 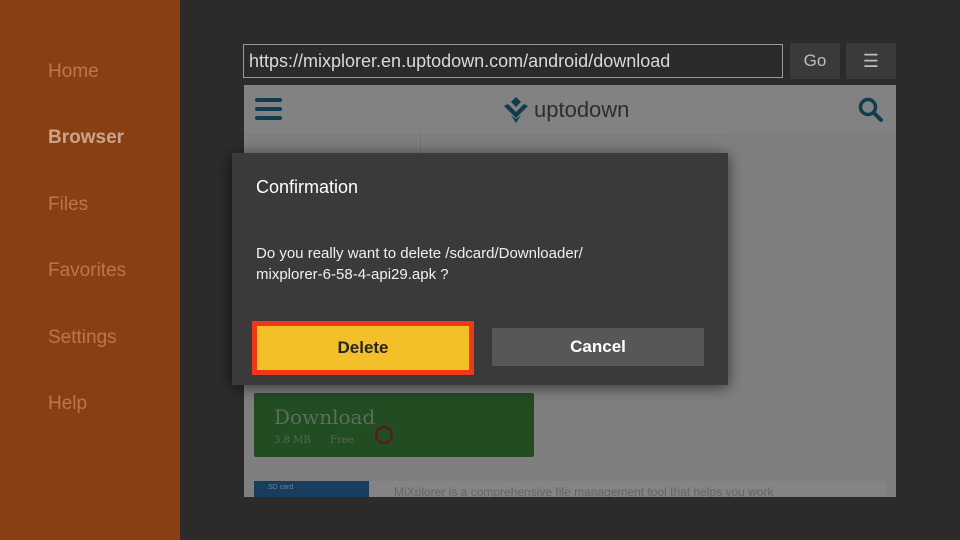 I want to click on delete-button: Delete, so click(x=363, y=348).